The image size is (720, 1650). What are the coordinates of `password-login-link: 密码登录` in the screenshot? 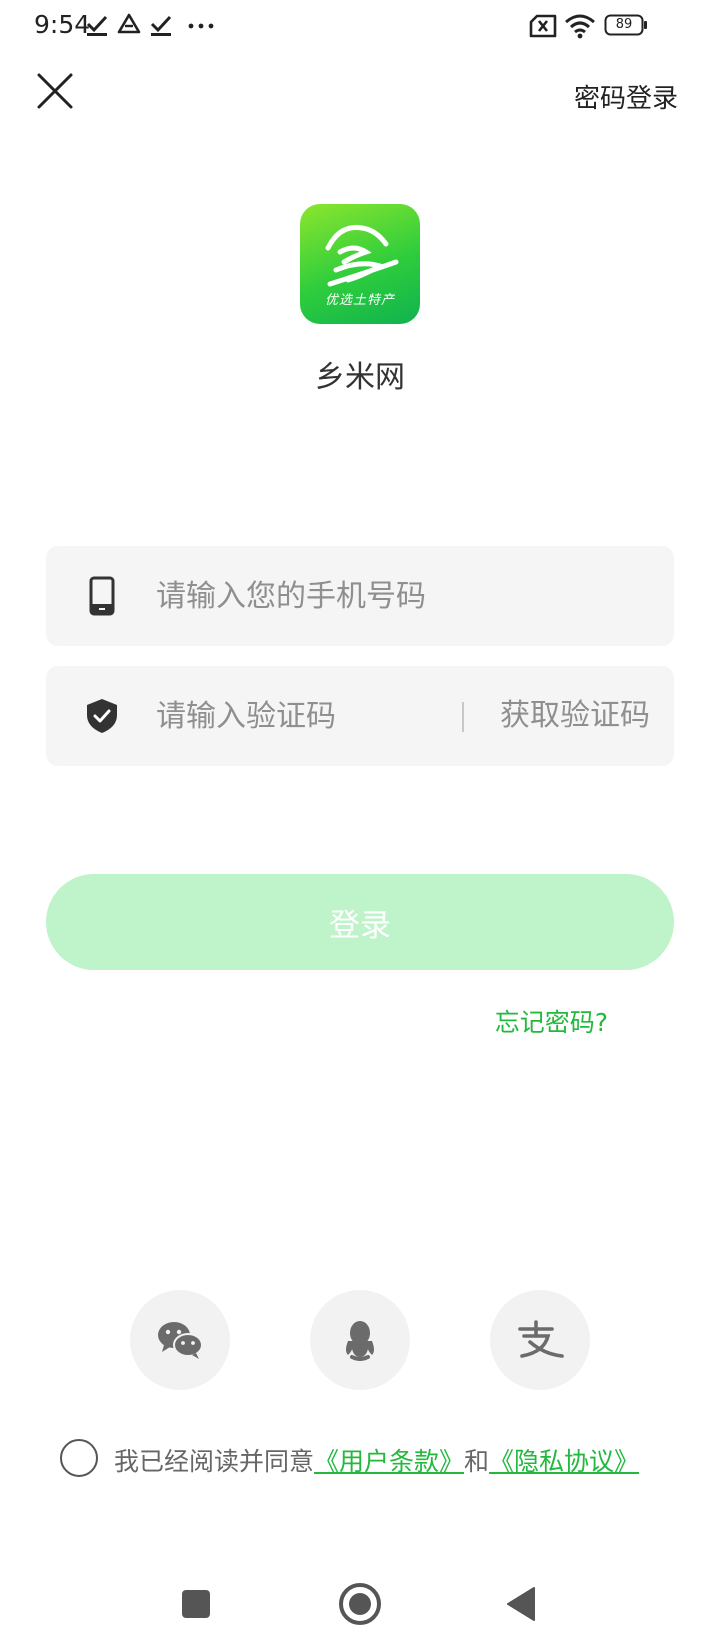 It's located at (626, 96).